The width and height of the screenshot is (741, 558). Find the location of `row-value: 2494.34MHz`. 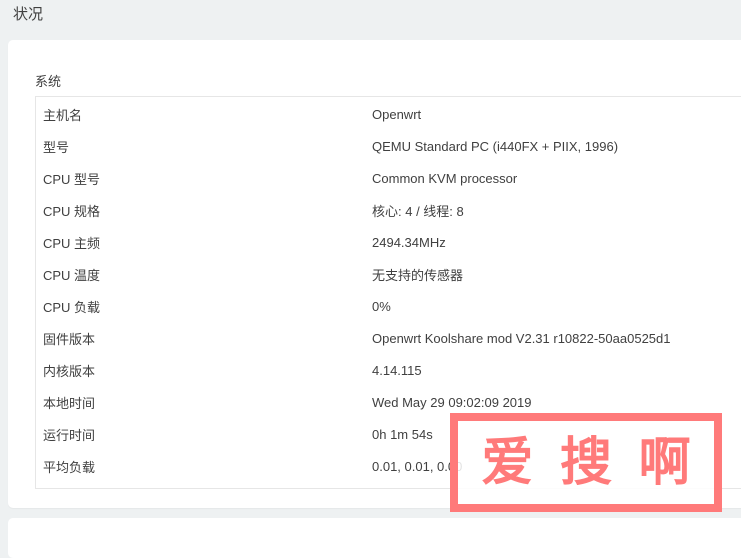

row-value: 2494.34MHz is located at coordinates (409, 242).